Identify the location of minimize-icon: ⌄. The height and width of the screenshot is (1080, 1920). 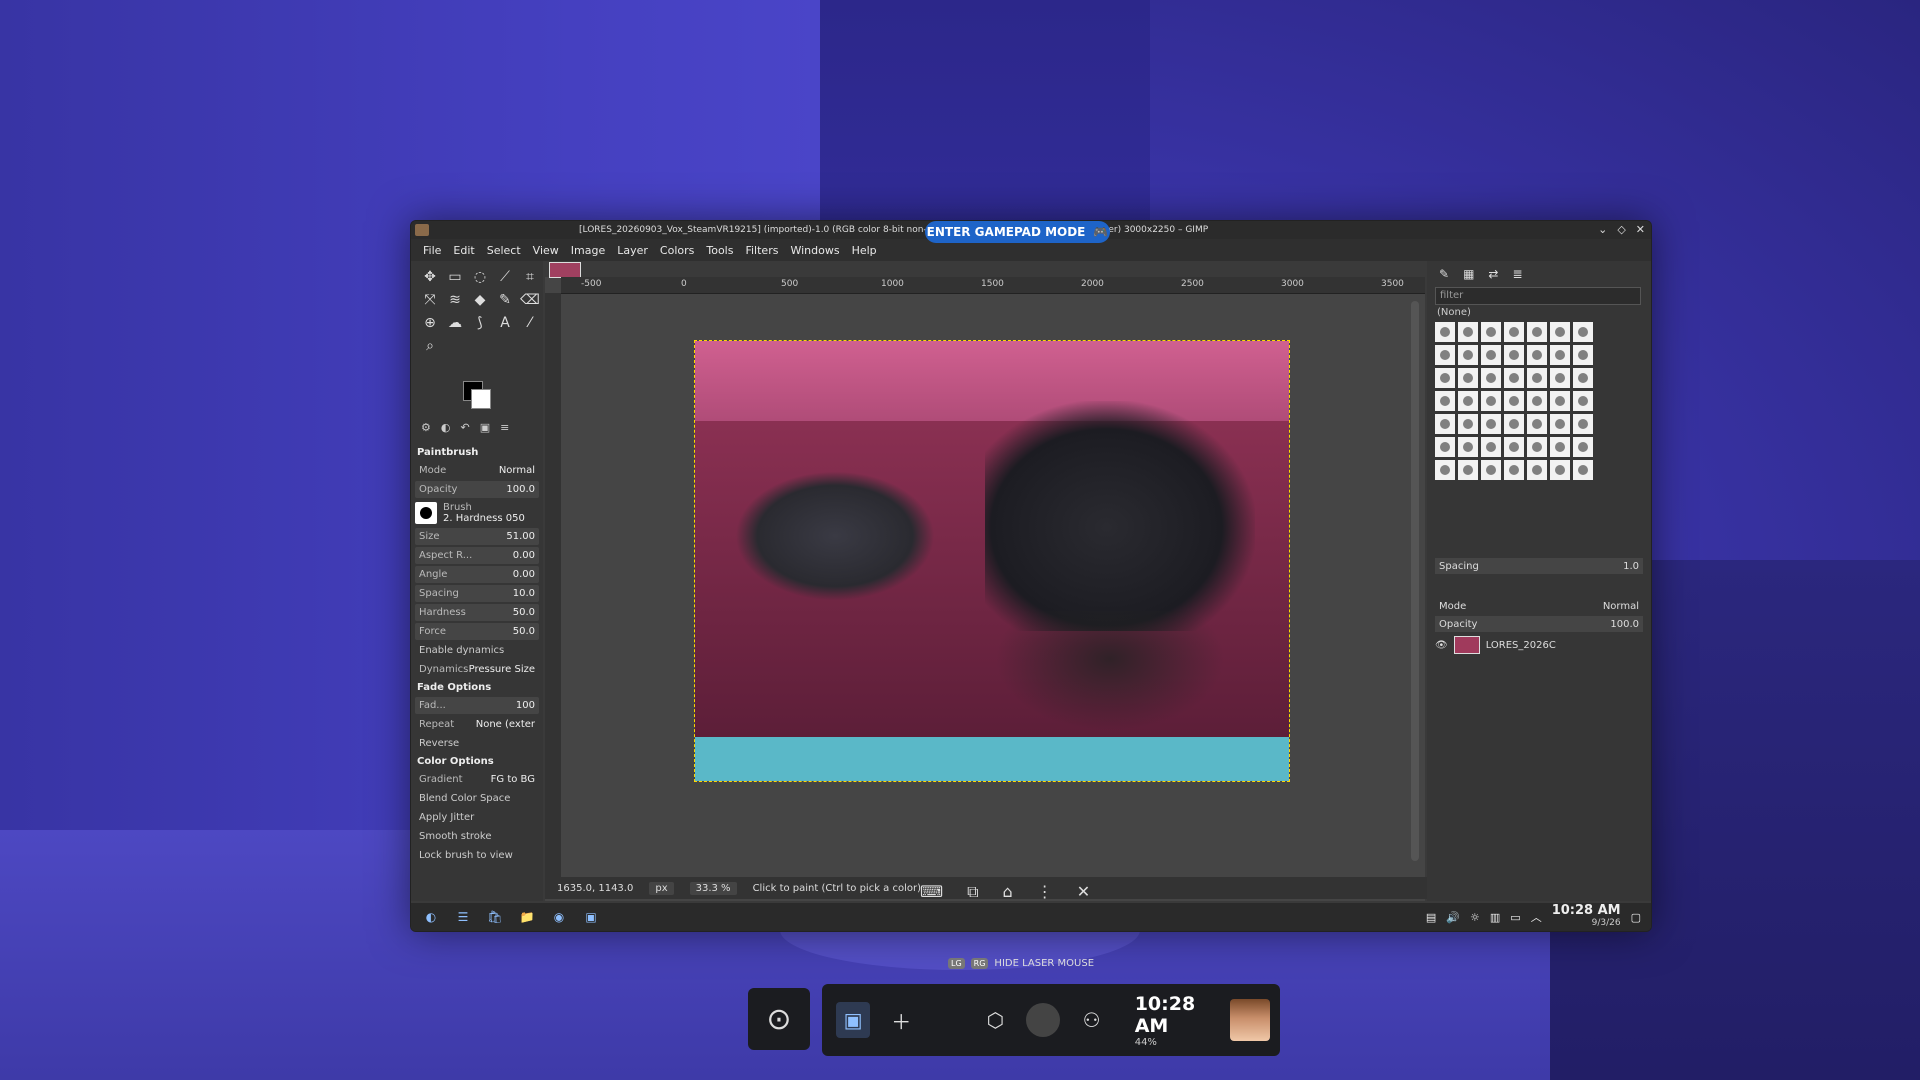
(1602, 229).